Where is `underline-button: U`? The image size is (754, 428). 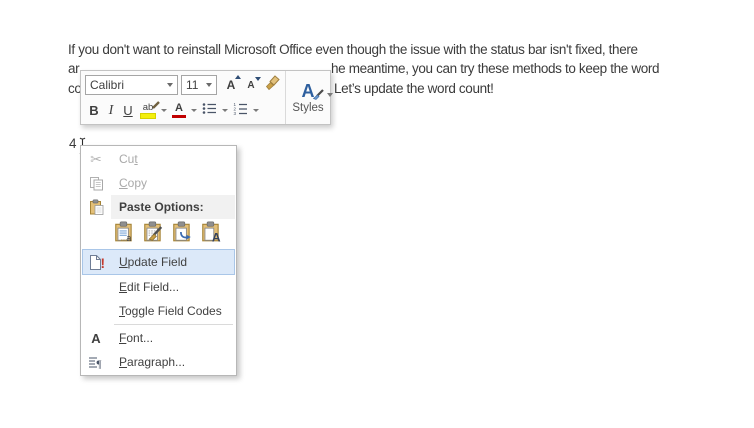 underline-button: U is located at coordinates (128, 110).